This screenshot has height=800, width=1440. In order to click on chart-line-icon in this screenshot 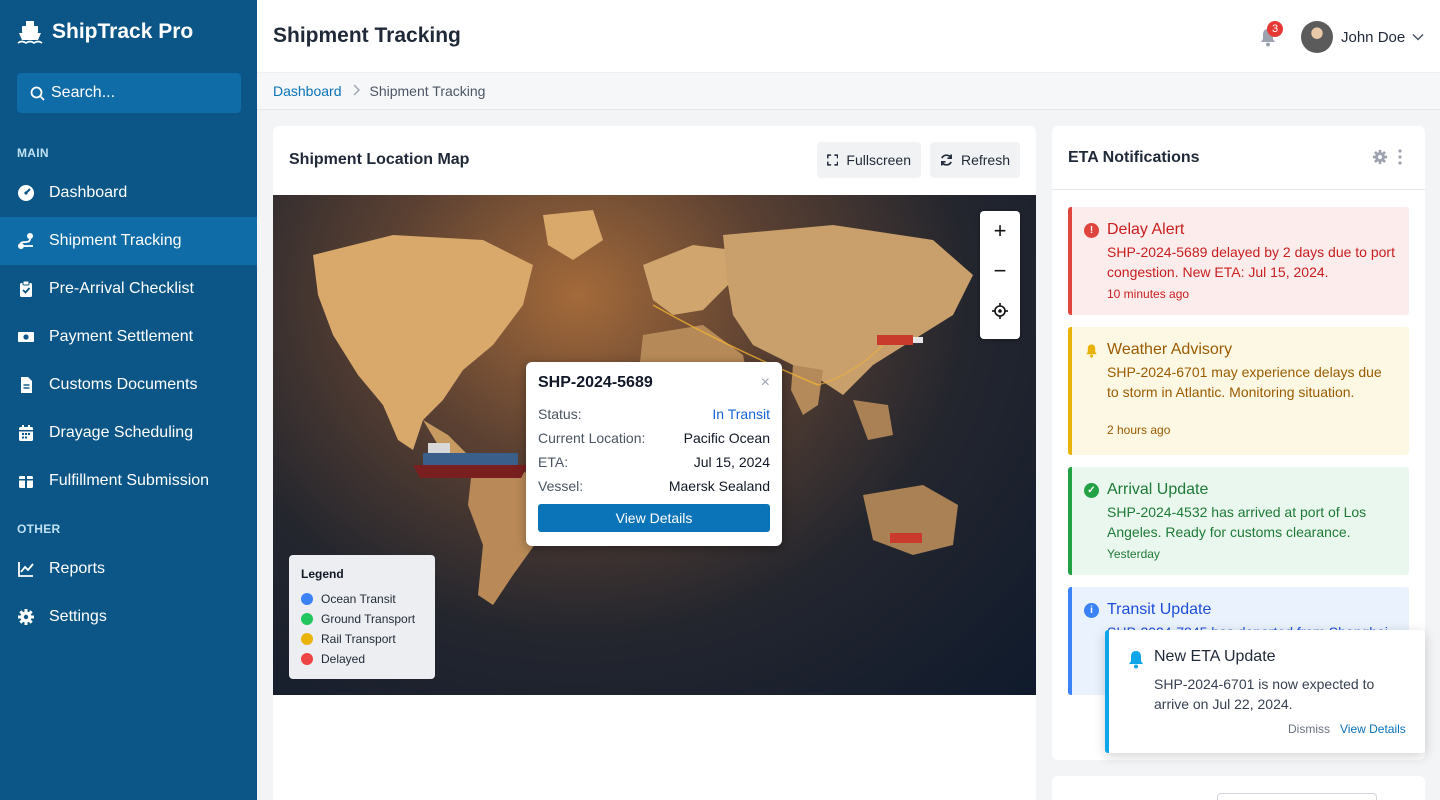, I will do `click(26, 569)`.